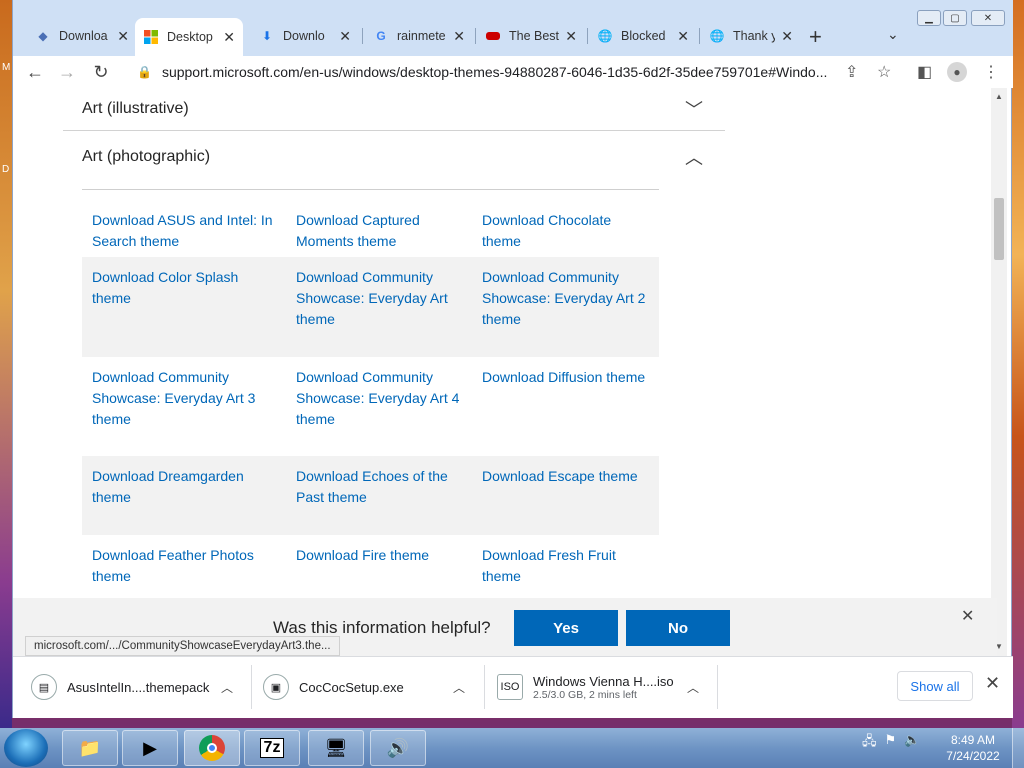 The height and width of the screenshot is (768, 1024). I want to click on media-player-taskbar-button: ▶, so click(150, 748).